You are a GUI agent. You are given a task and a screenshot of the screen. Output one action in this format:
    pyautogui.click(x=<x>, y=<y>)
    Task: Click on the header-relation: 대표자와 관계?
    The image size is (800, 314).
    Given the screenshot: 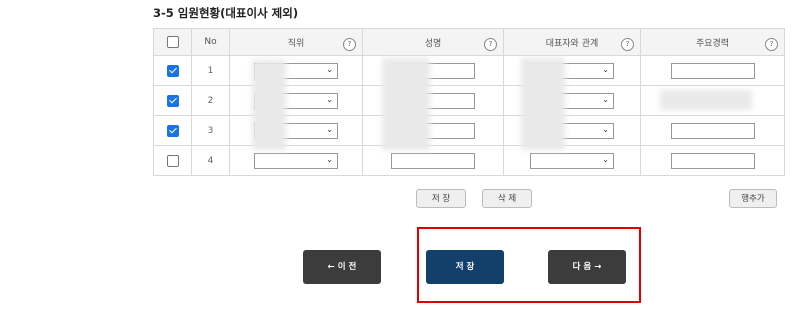 What is the action you would take?
    pyautogui.click(x=572, y=42)
    